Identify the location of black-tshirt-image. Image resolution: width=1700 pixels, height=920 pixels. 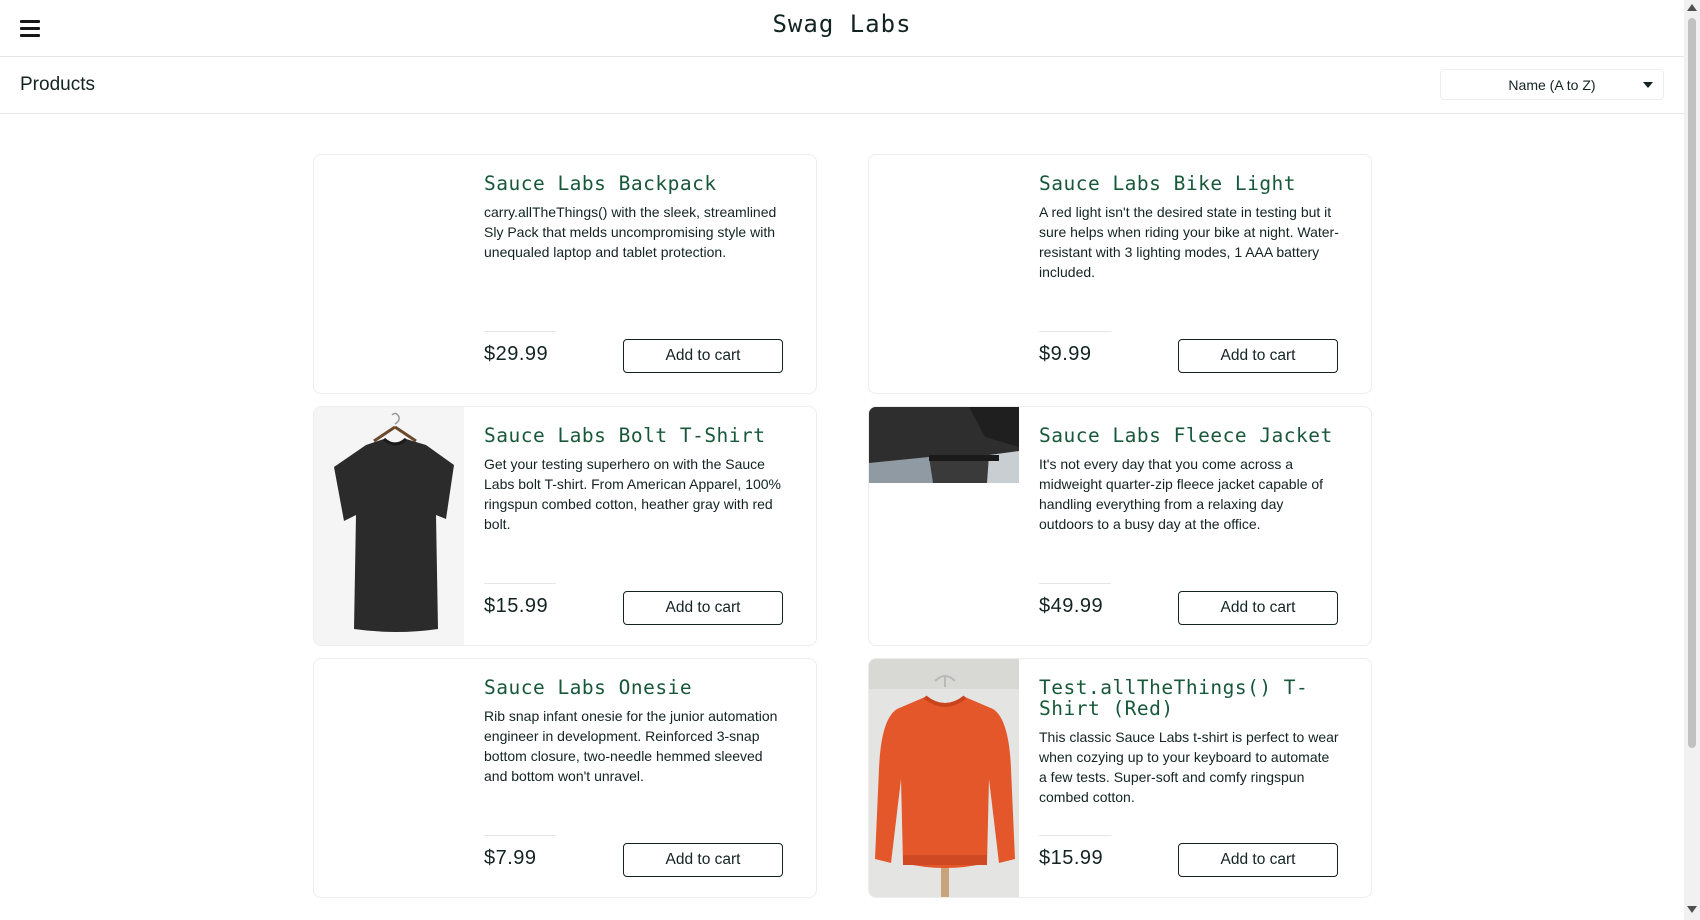
(389, 526).